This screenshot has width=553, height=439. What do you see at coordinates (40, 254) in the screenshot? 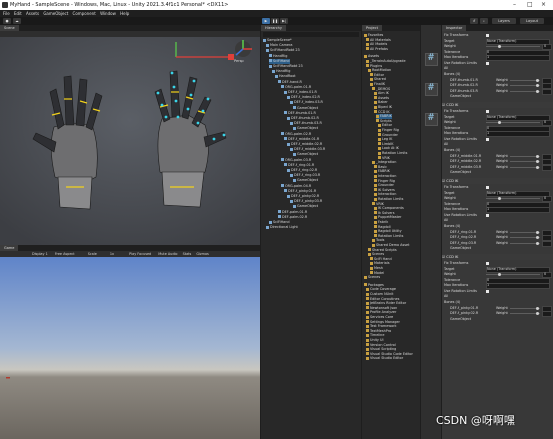
I see `display-dropdown: Display 1` at bounding box center [40, 254].